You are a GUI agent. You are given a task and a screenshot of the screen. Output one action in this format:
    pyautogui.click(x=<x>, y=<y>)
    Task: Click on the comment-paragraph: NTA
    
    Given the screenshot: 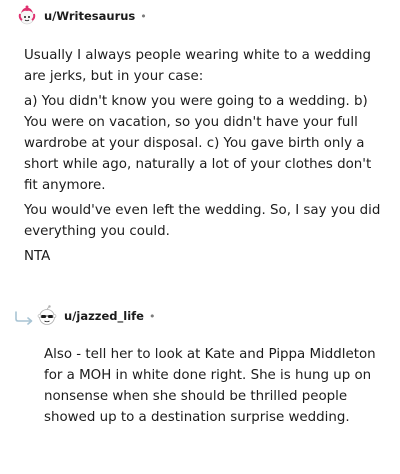 What is the action you would take?
    pyautogui.click(x=37, y=256)
    